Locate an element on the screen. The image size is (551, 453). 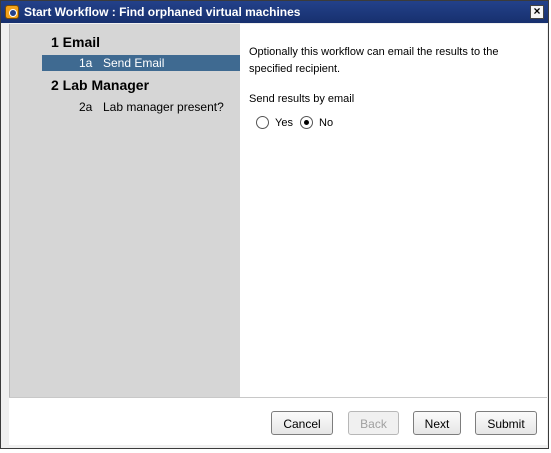
radio-no-label: No is located at coordinates (326, 123).